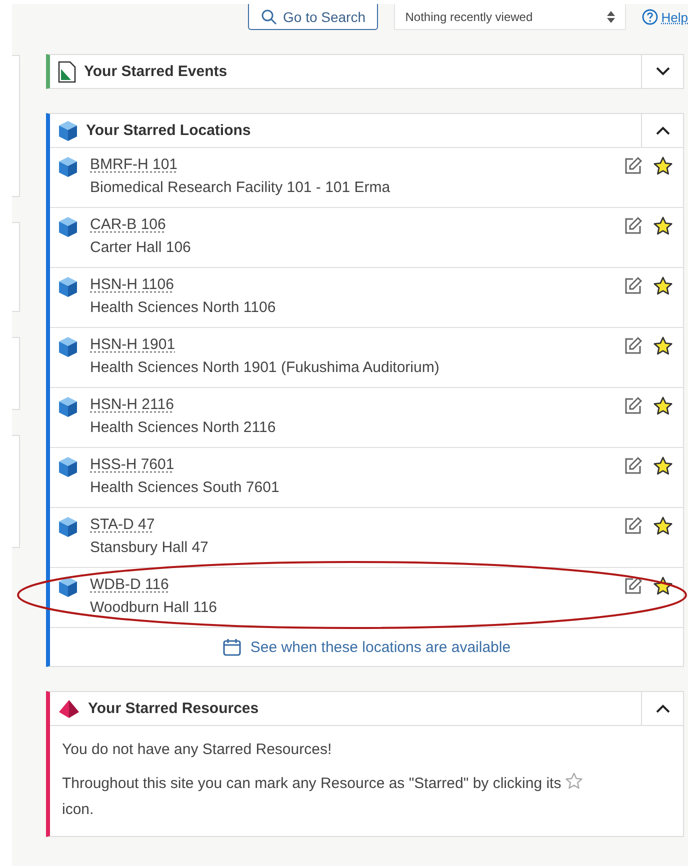 The height and width of the screenshot is (866, 688). I want to click on sort-arrows-icon, so click(611, 16).